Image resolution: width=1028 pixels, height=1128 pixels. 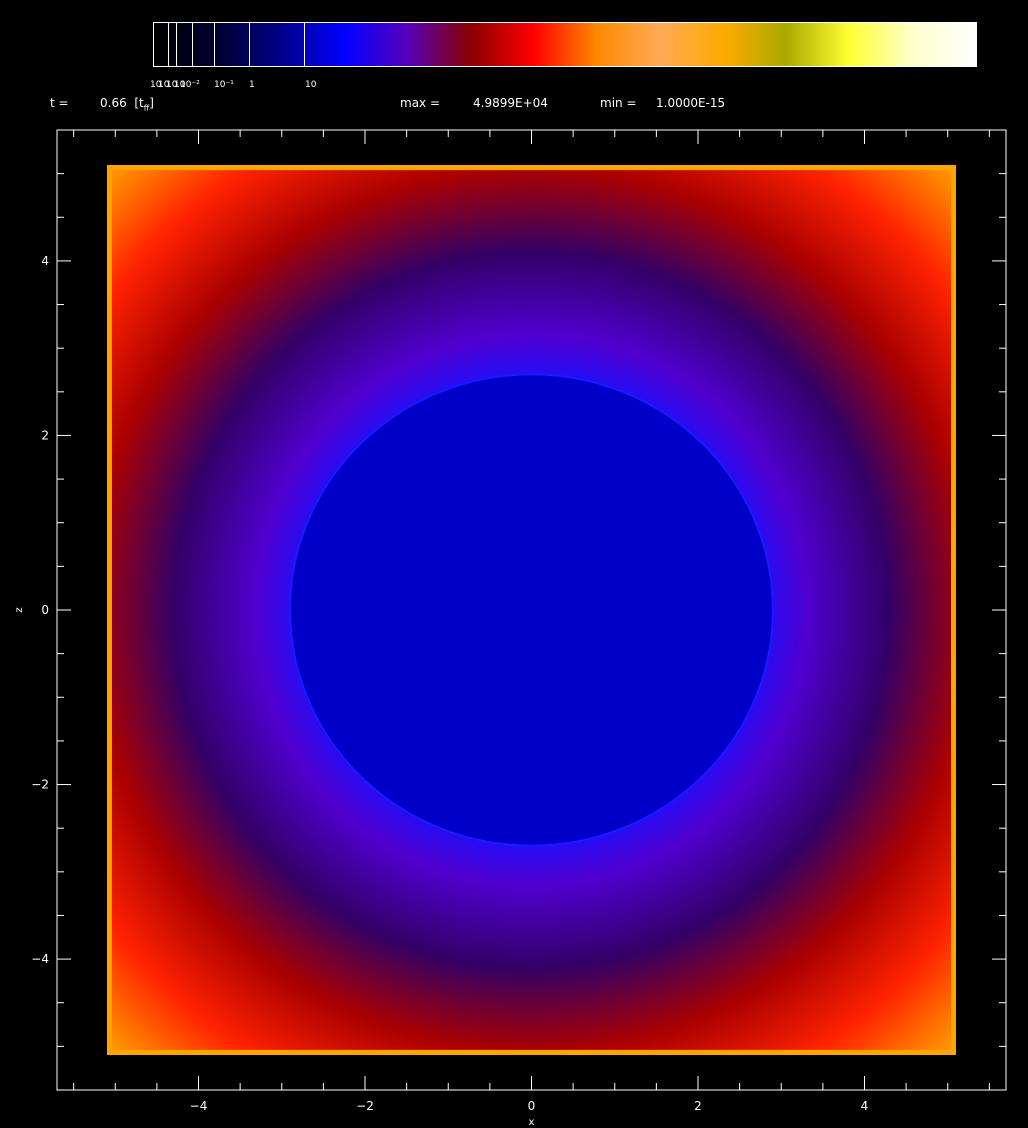 I want to click on x-tick-label: −4, so click(x=199, y=1106).